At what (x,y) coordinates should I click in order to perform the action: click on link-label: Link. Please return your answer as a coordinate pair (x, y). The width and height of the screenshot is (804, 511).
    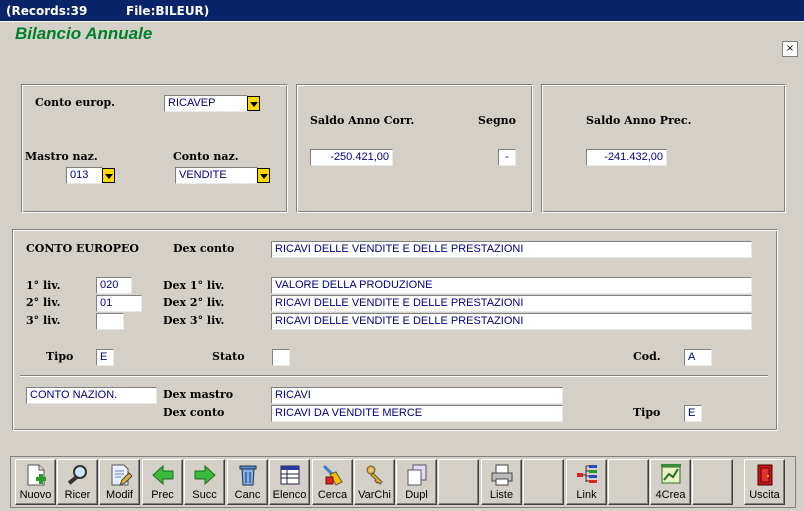
    Looking at the image, I should click on (586, 495).